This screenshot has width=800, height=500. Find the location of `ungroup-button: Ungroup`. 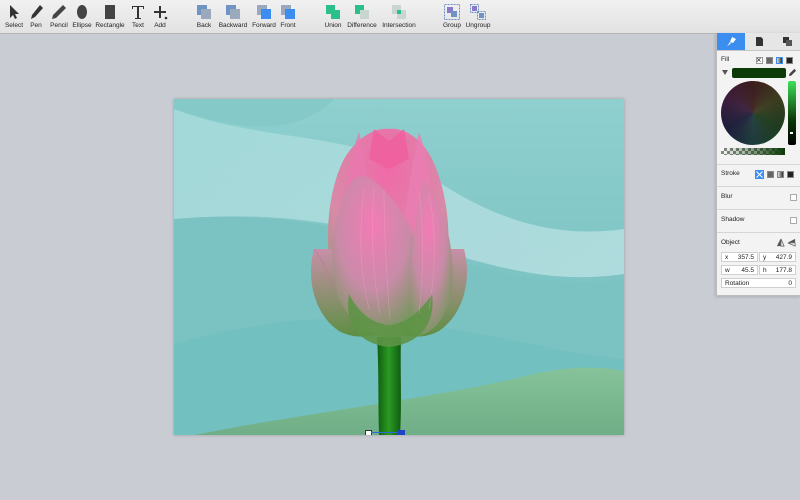

ungroup-button: Ungroup is located at coordinates (478, 16).